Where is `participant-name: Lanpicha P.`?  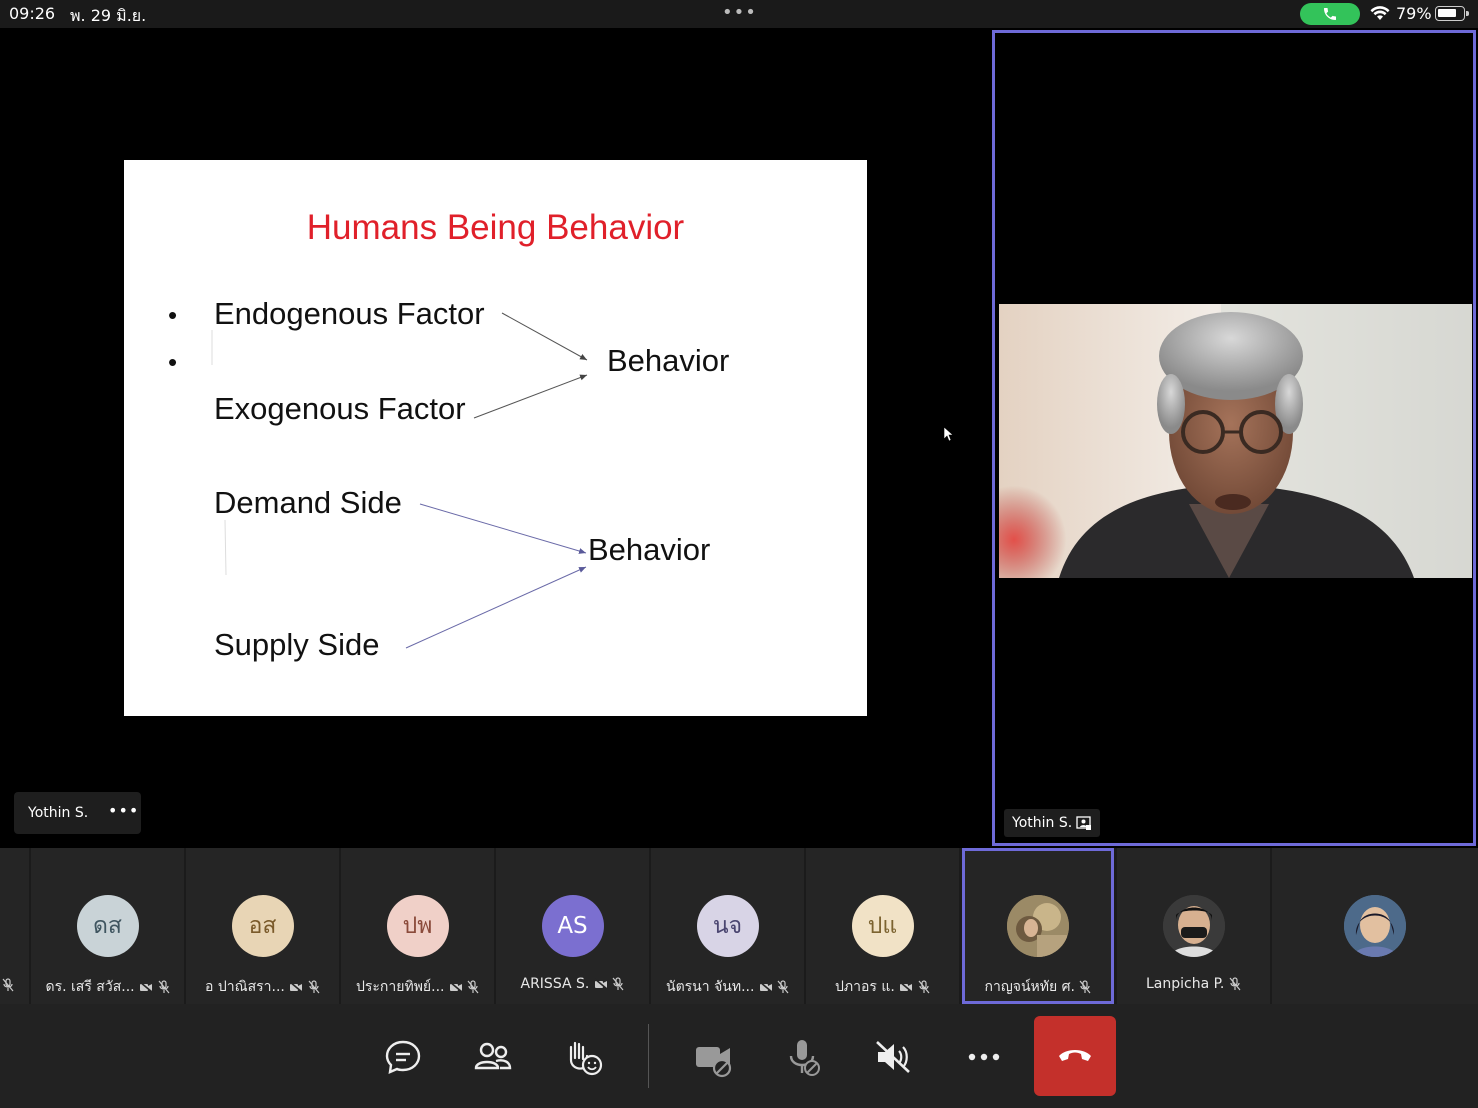 participant-name: Lanpicha P. is located at coordinates (1193, 984).